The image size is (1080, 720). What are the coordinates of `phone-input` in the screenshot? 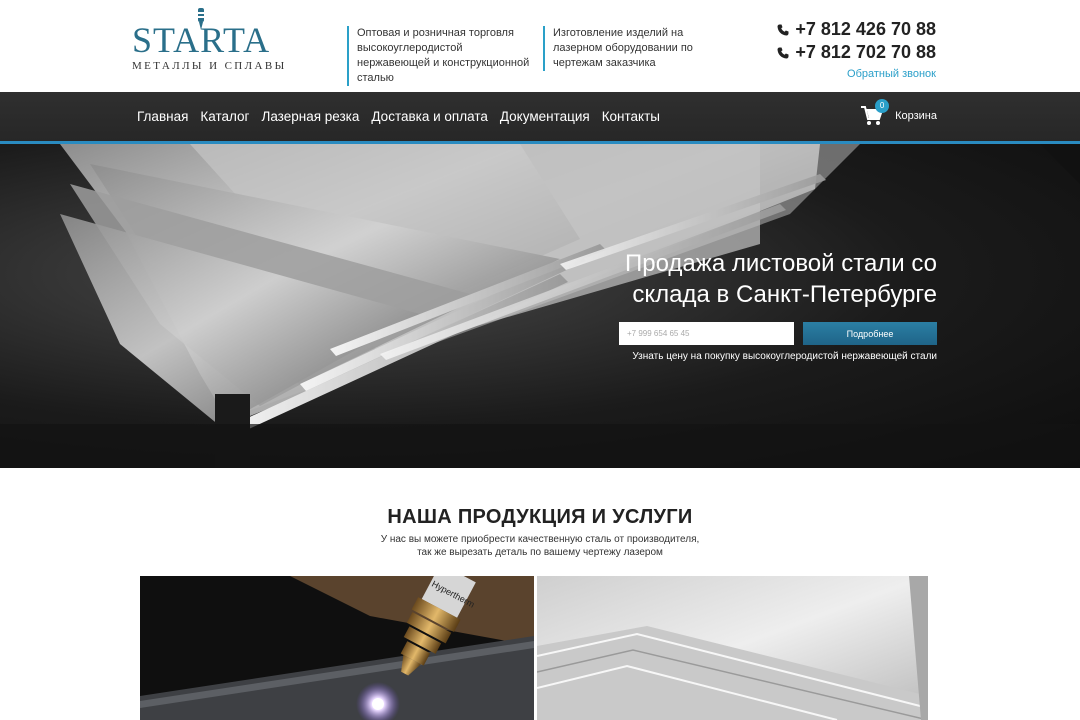 It's located at (706, 333).